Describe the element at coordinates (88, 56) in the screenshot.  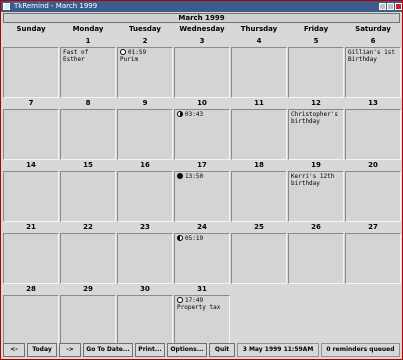
I see `reminder-text: Fast of Esther` at that location.